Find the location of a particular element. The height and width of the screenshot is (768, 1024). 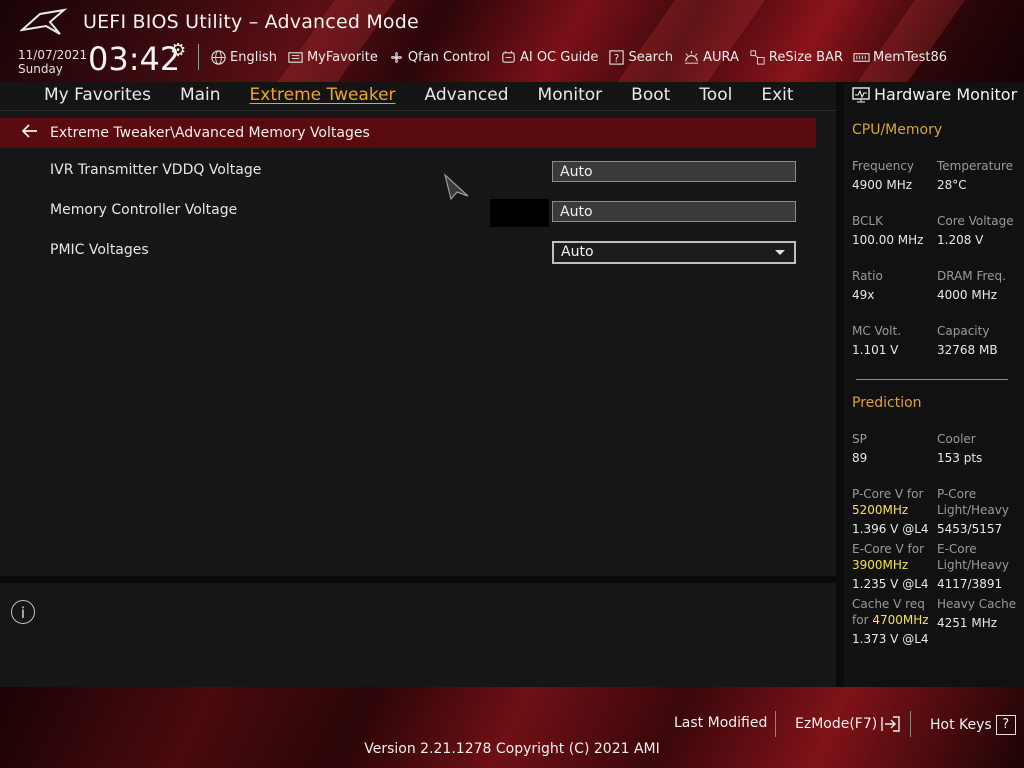

tab-boot: Boot is located at coordinates (650, 95).